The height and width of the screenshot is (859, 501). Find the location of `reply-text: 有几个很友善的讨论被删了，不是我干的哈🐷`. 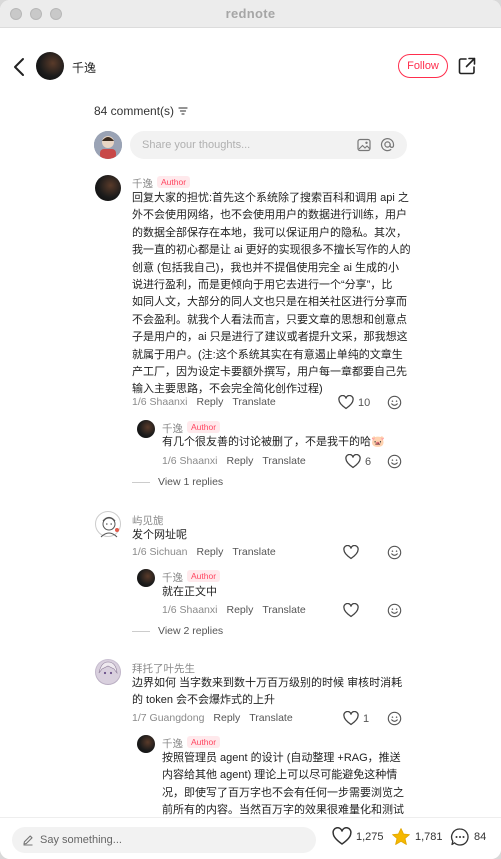

reply-text: 有几个很友善的讨论被删了，不是我干的哈🐷 is located at coordinates (273, 442).